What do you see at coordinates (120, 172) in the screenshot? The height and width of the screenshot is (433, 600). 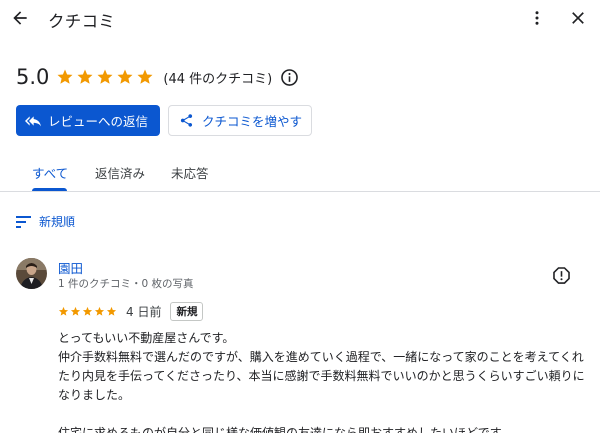 I see `tab-replied: 返信済み` at bounding box center [120, 172].